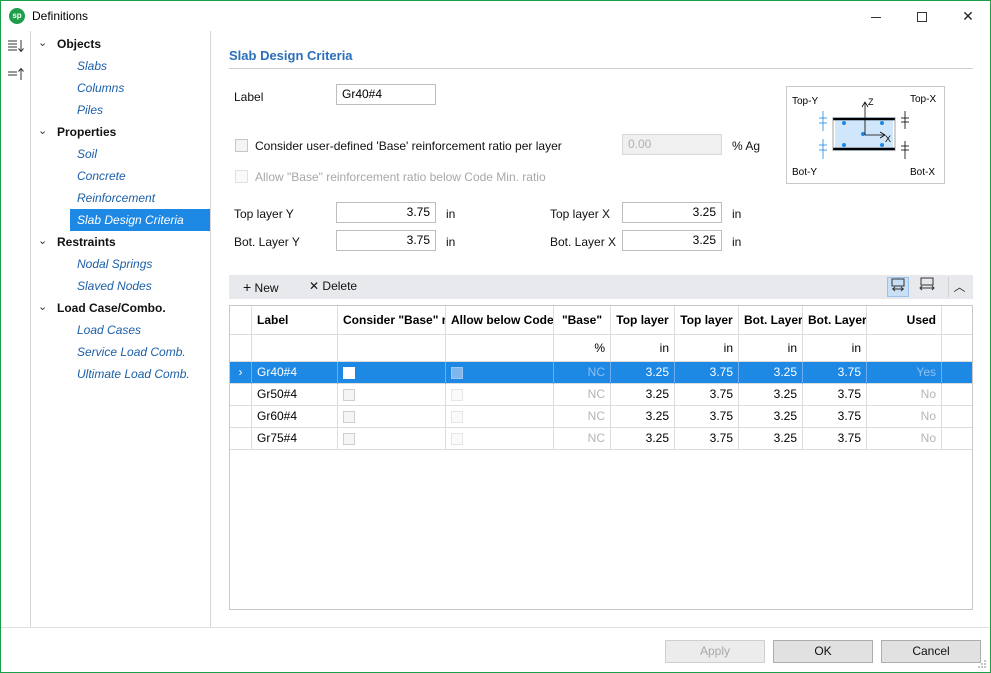  What do you see at coordinates (931, 651) in the screenshot?
I see `cancel-button: Cancel` at bounding box center [931, 651].